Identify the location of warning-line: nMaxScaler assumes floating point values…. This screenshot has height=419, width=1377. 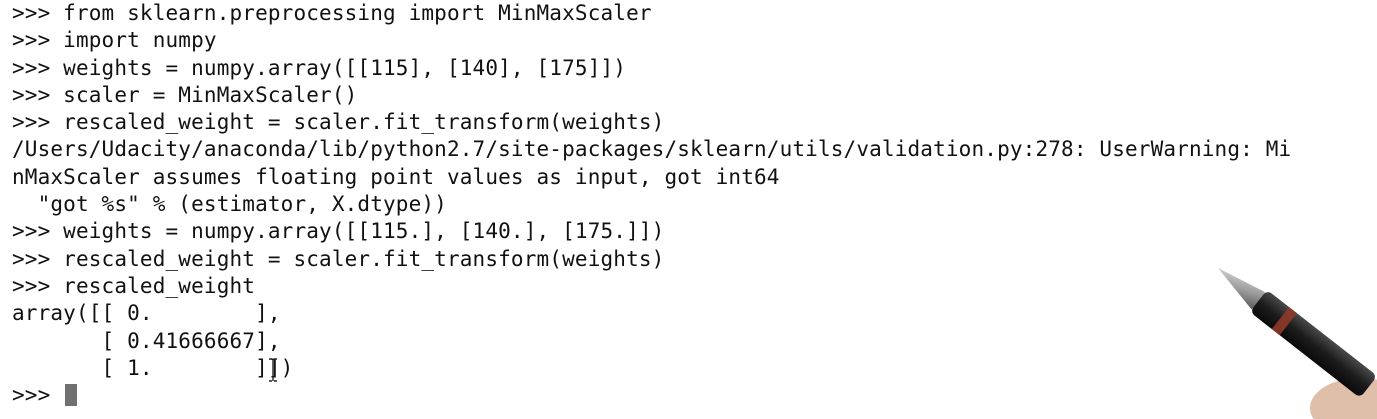
(396, 176).